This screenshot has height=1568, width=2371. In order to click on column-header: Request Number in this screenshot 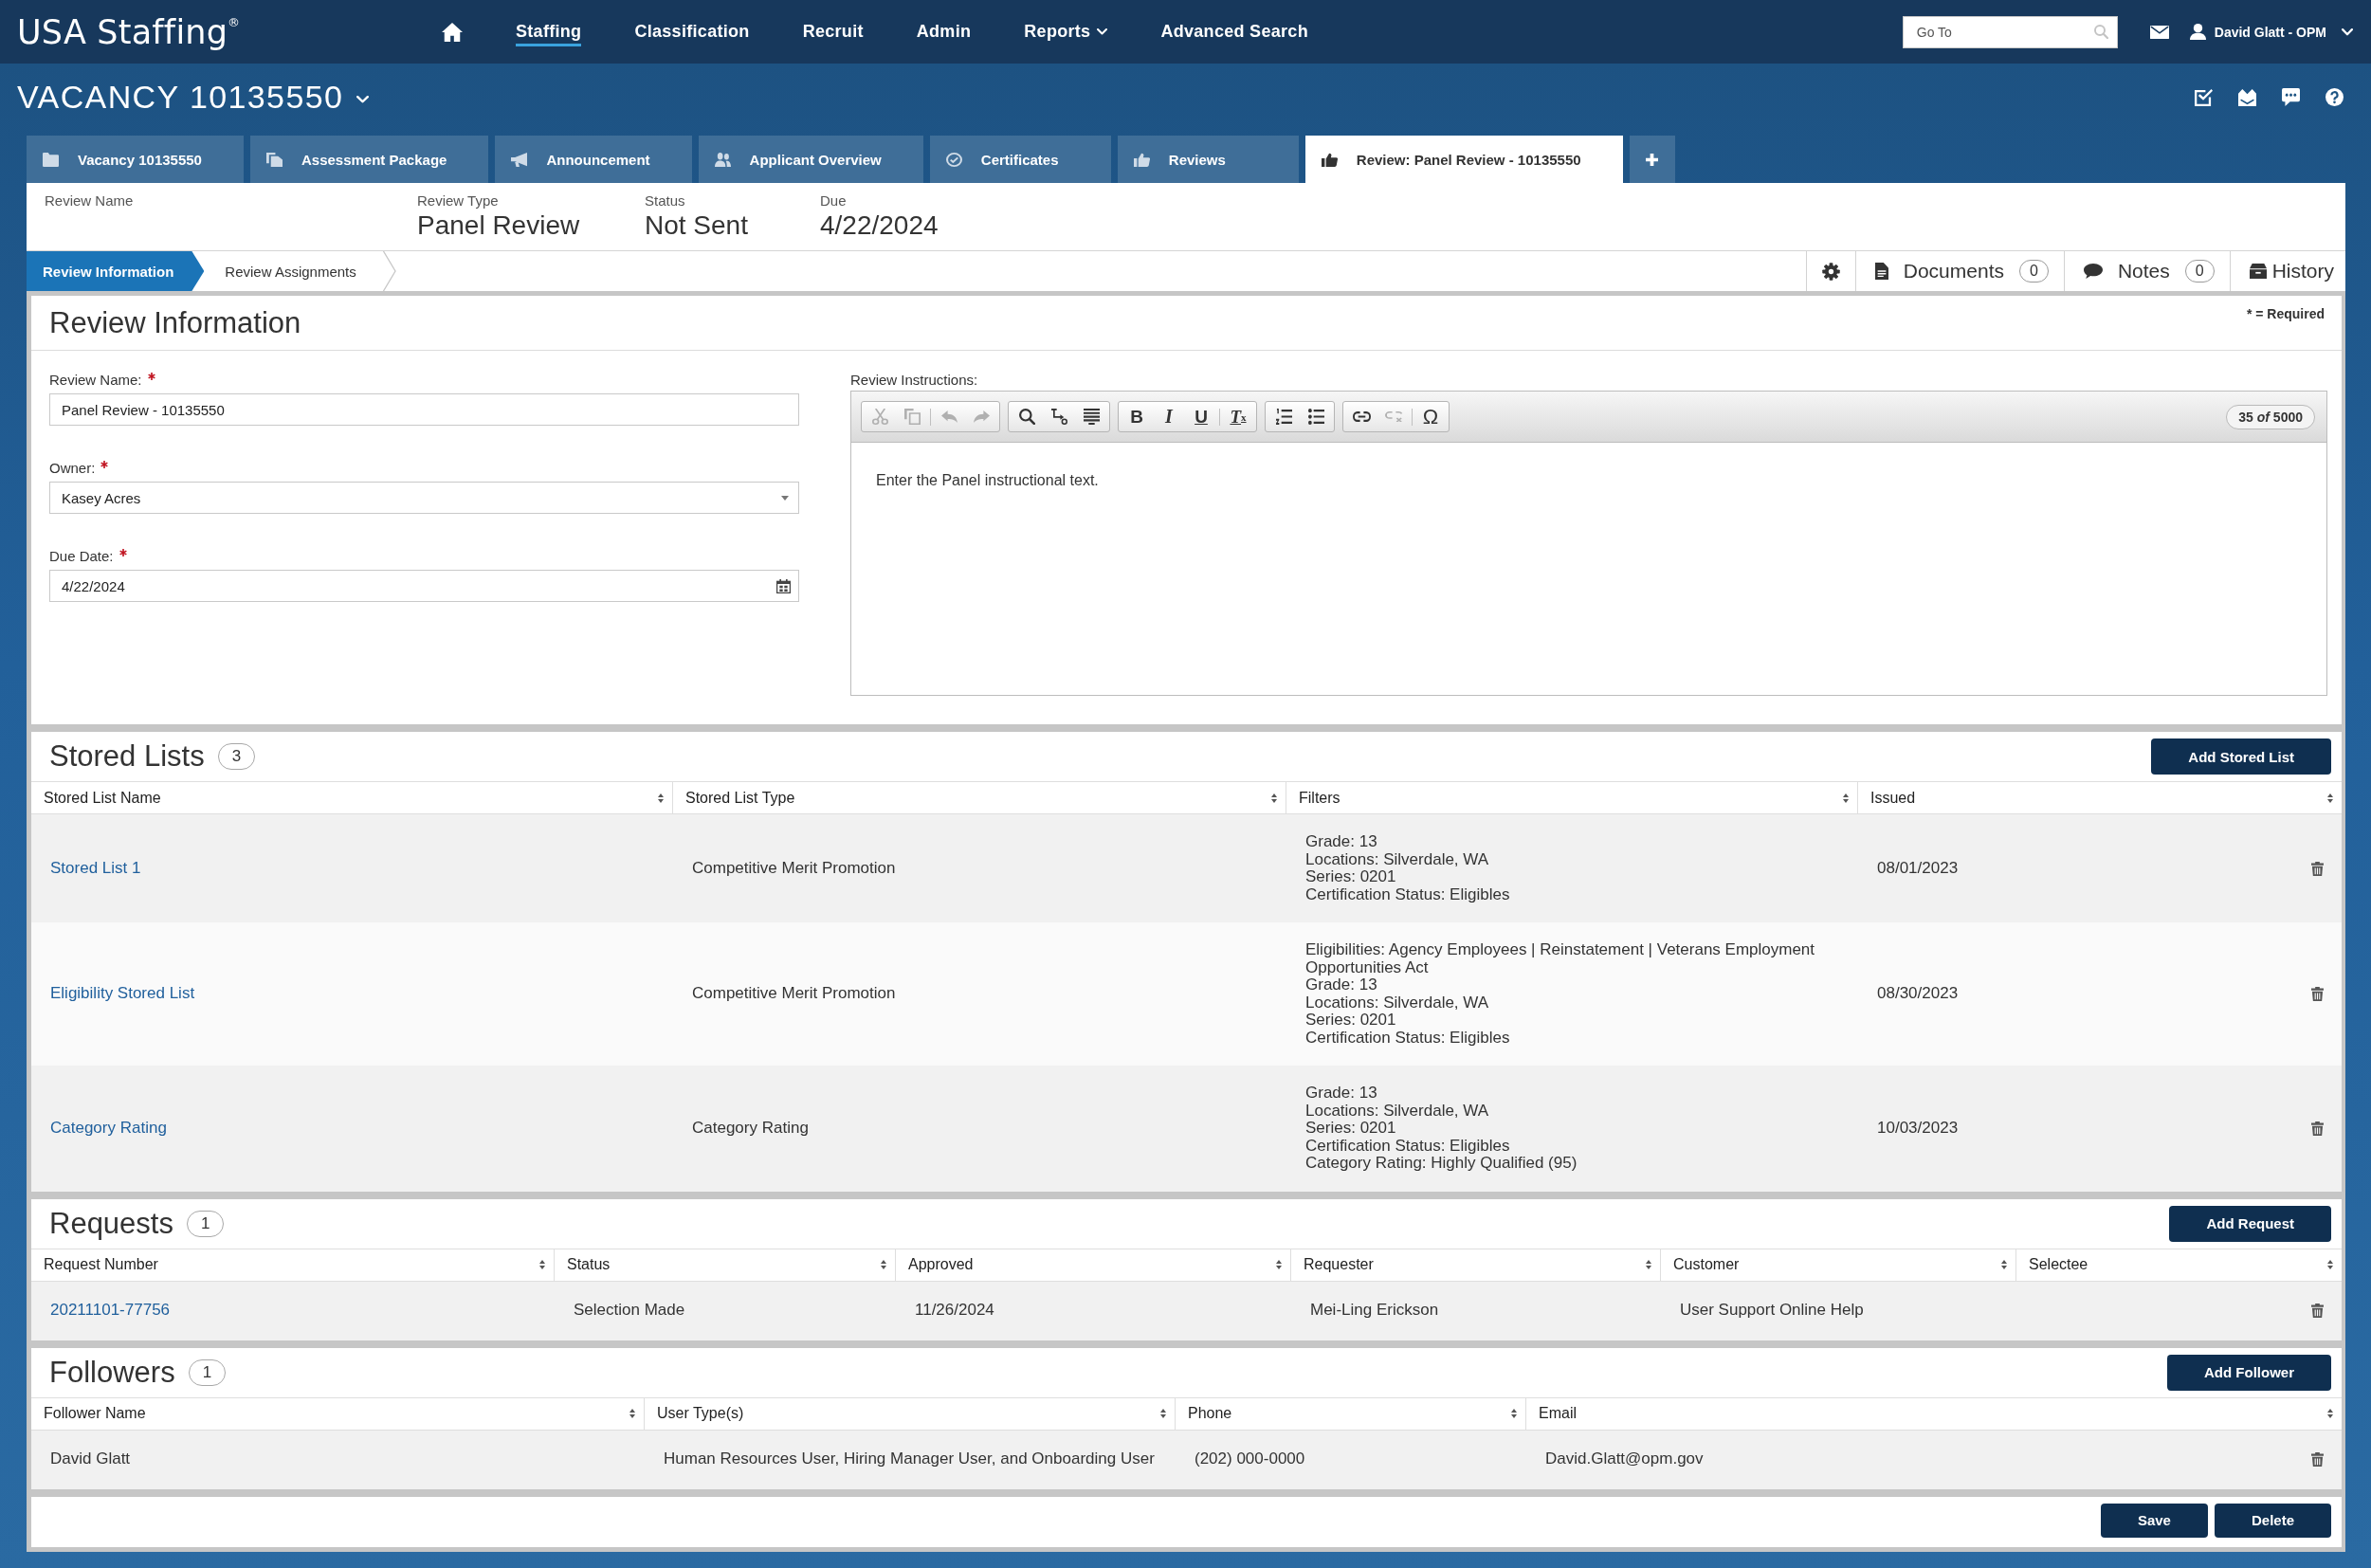, I will do `click(293, 1265)`.